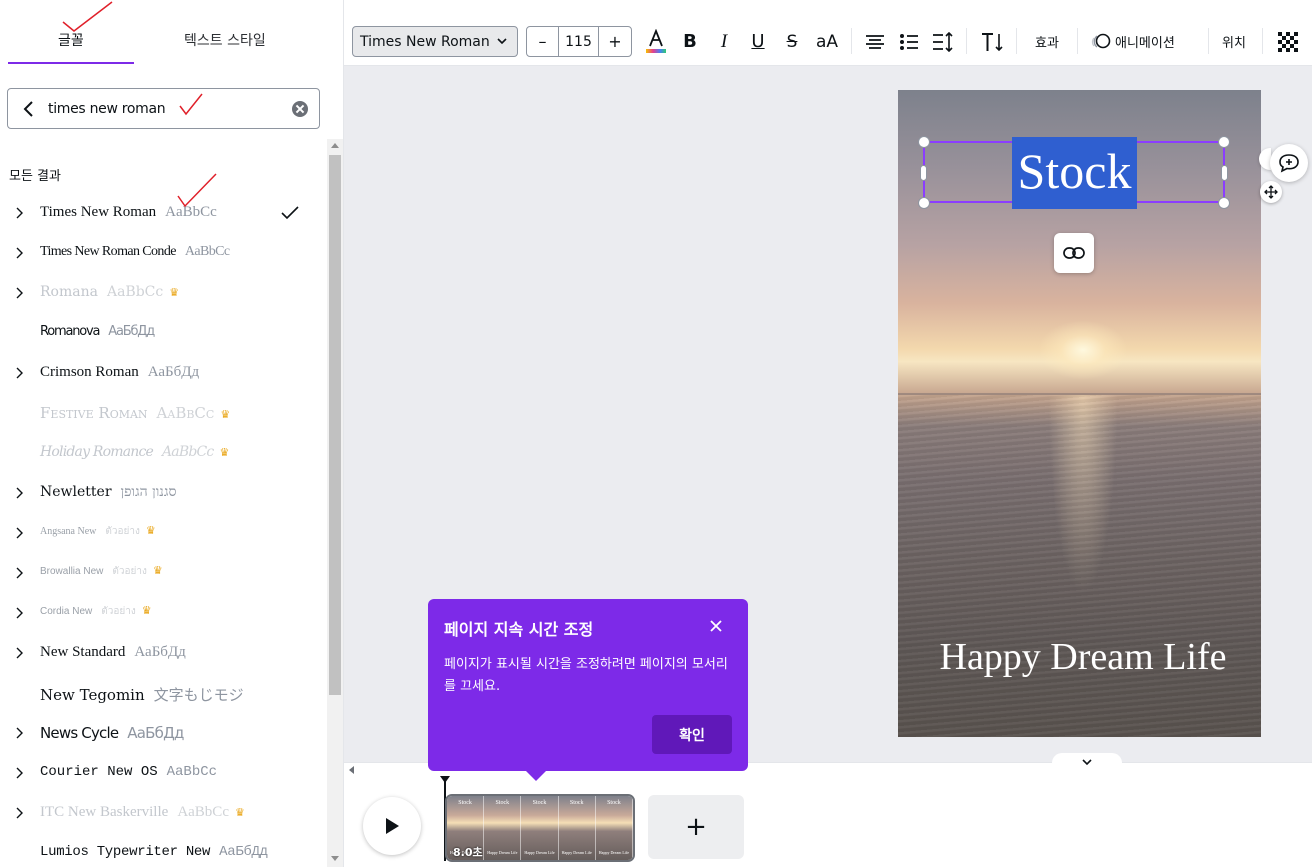 Image resolution: width=1312 pixels, height=867 pixels. I want to click on italic-button: I, so click(724, 41).